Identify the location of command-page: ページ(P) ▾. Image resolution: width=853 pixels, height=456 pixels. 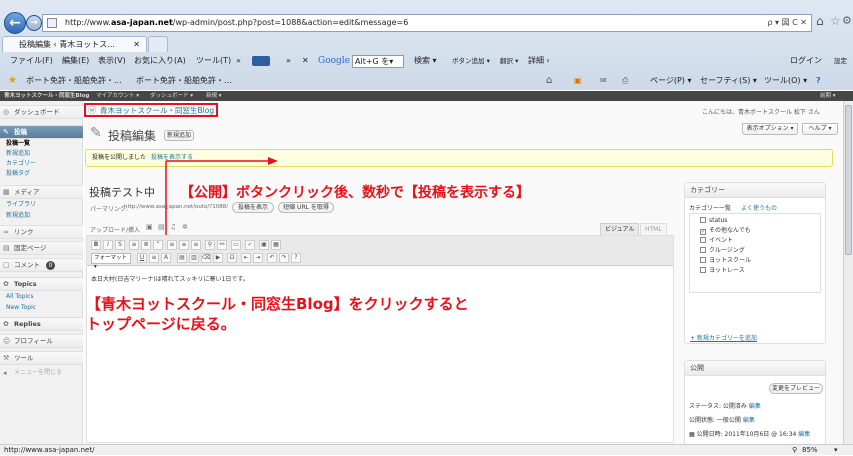
(670, 80).